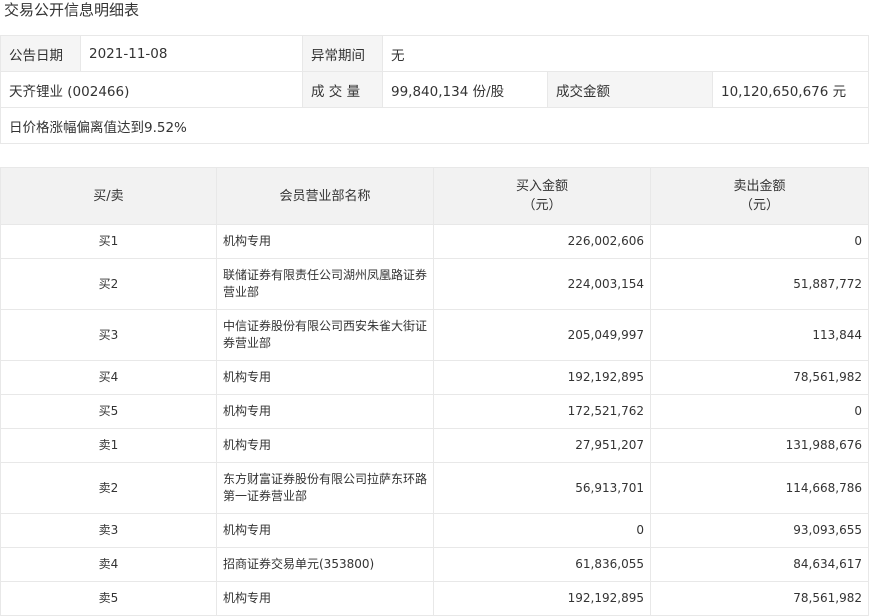 This screenshot has height=616, width=873. Describe the element at coordinates (325, 335) in the screenshot. I see `row-branch: 中信证券股份有限公司西安朱雀大街证券营业部` at that location.